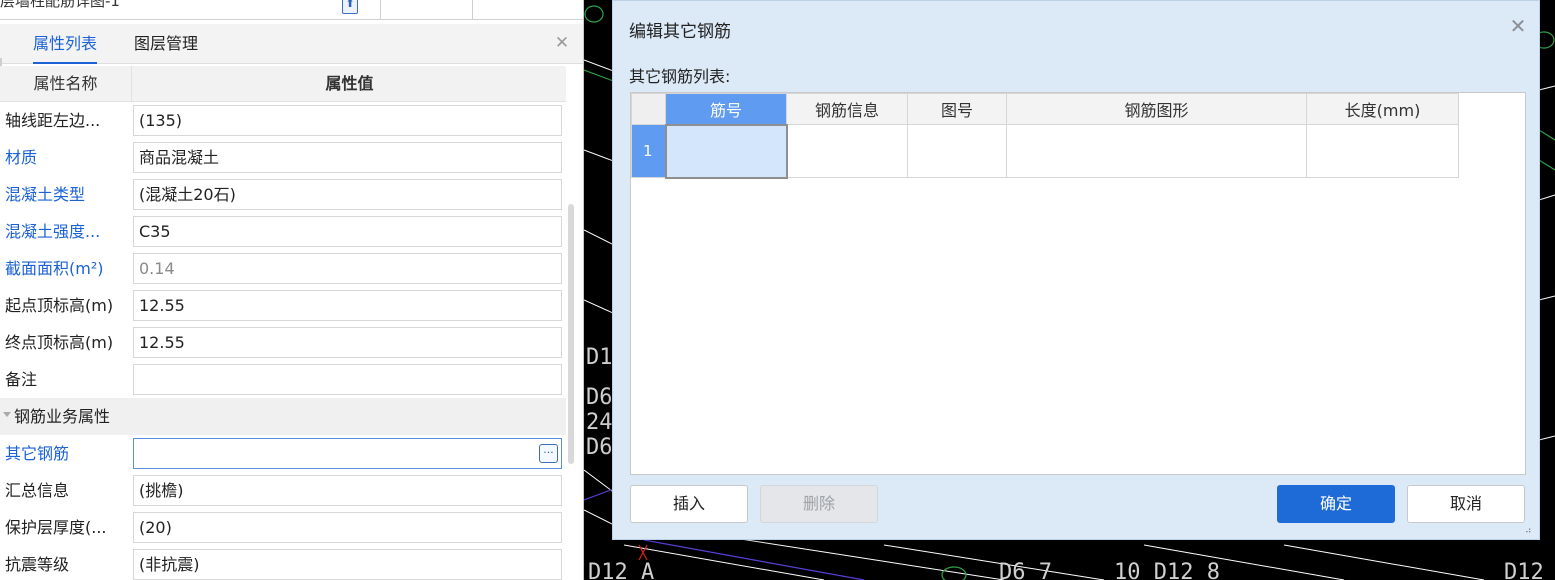  I want to click on panel-tabs: 属性列表 图层管理 ✕, so click(291, 48).